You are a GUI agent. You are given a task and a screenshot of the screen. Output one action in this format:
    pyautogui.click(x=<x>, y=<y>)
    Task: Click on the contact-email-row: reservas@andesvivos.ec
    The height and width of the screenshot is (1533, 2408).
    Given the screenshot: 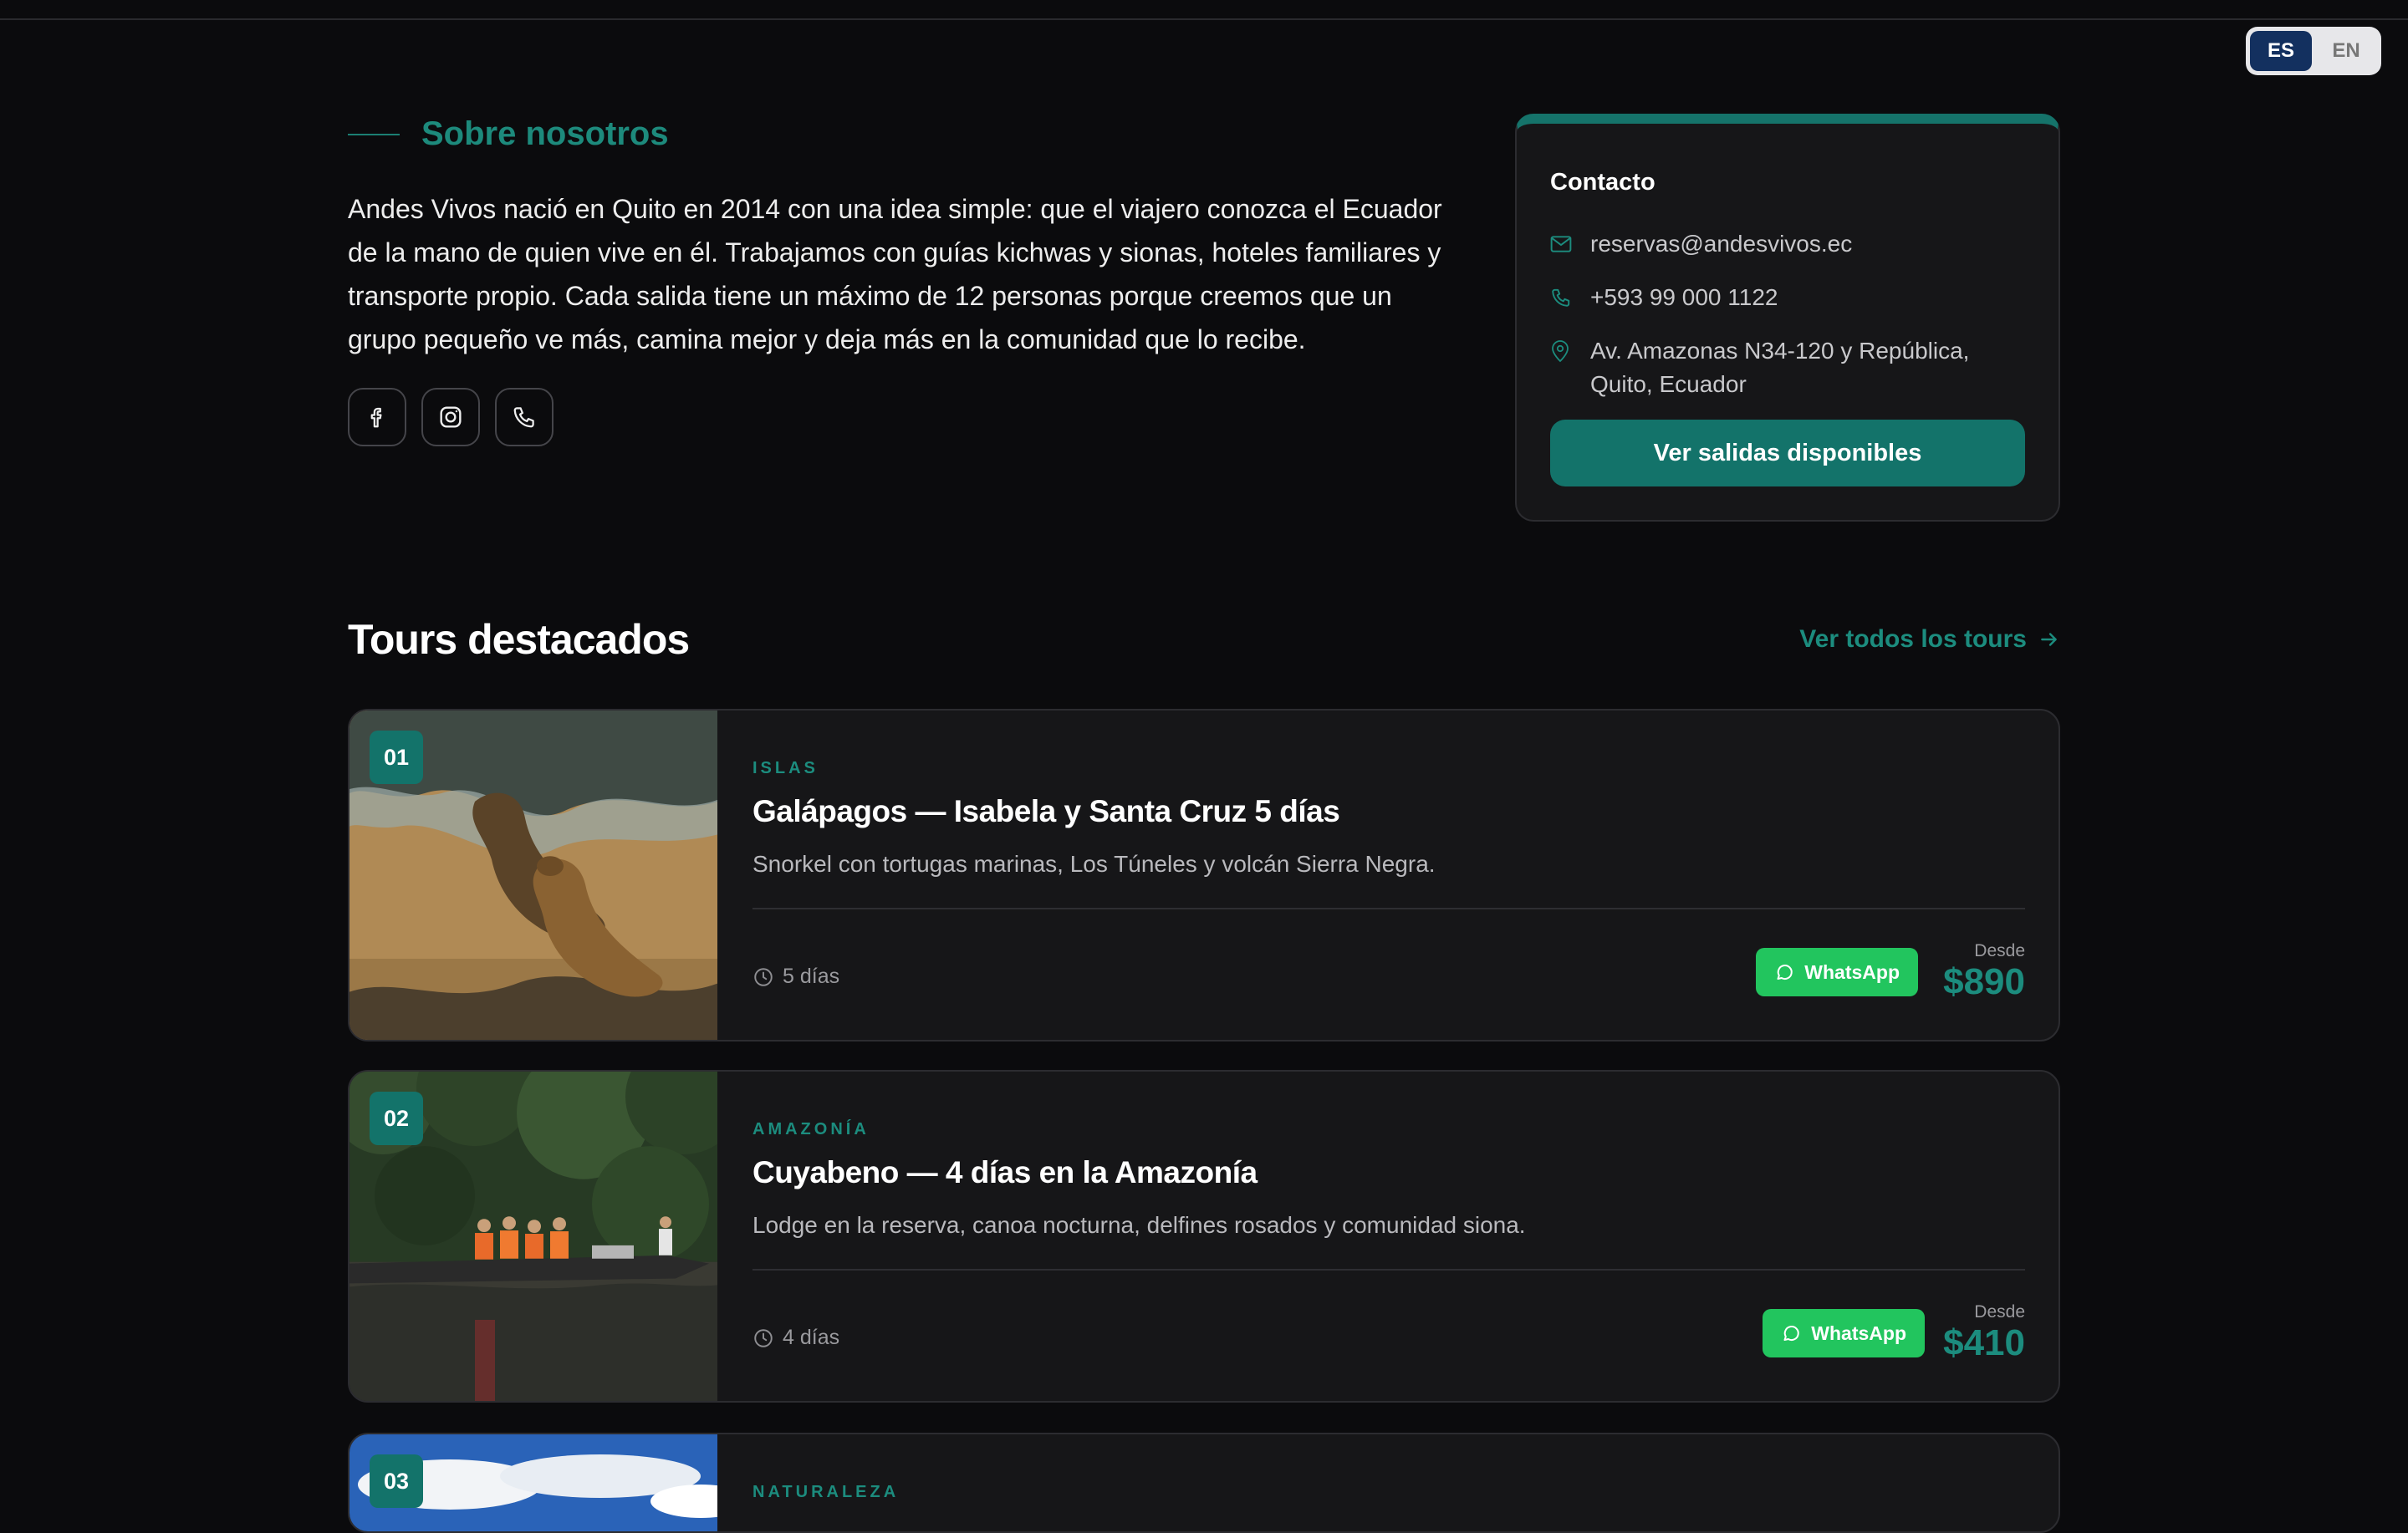 What is the action you would take?
    pyautogui.click(x=1701, y=244)
    